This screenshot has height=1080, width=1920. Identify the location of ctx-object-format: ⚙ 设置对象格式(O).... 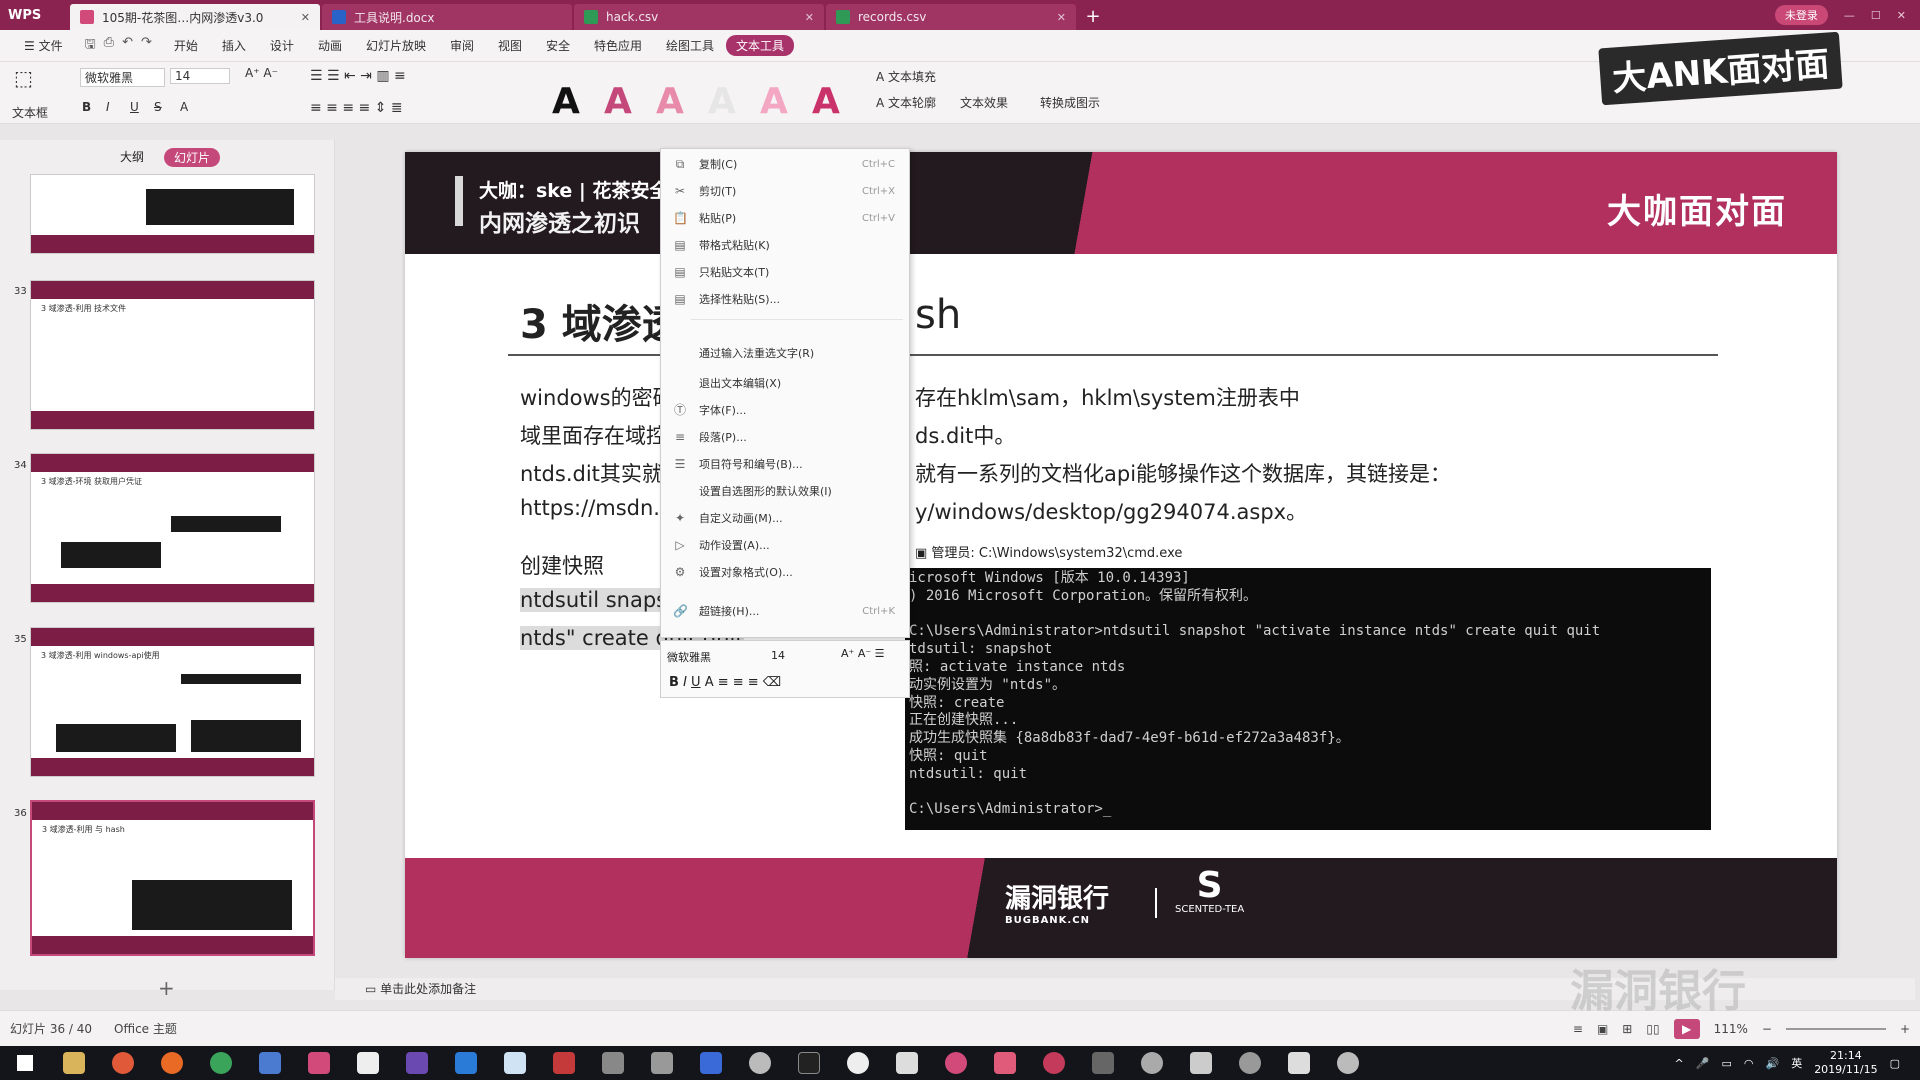
(785, 572).